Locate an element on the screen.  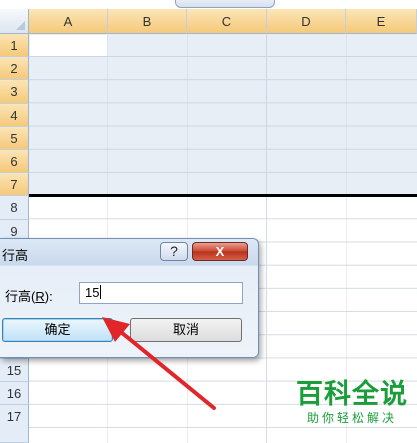
close-icon: X is located at coordinates (220, 251).